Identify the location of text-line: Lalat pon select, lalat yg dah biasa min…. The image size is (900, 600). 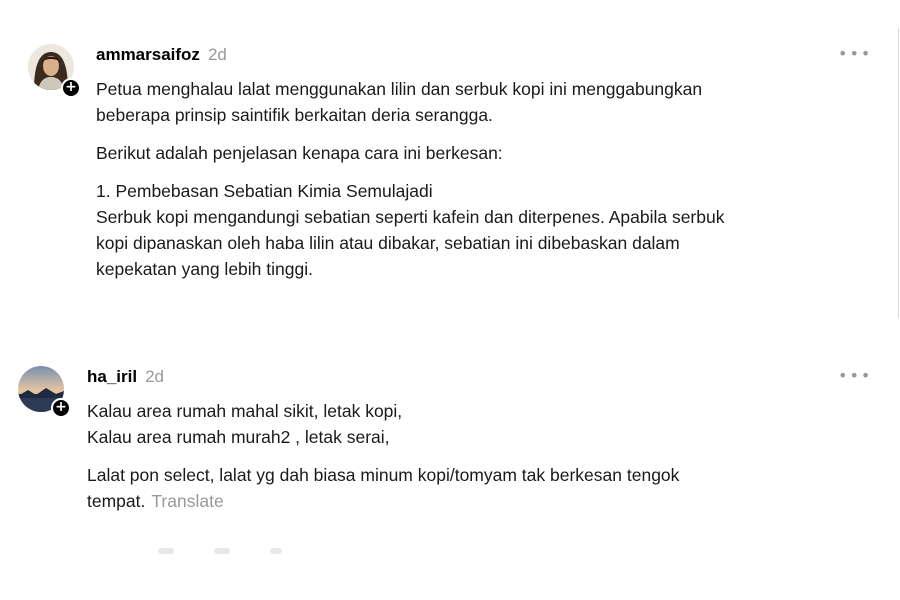
(383, 475).